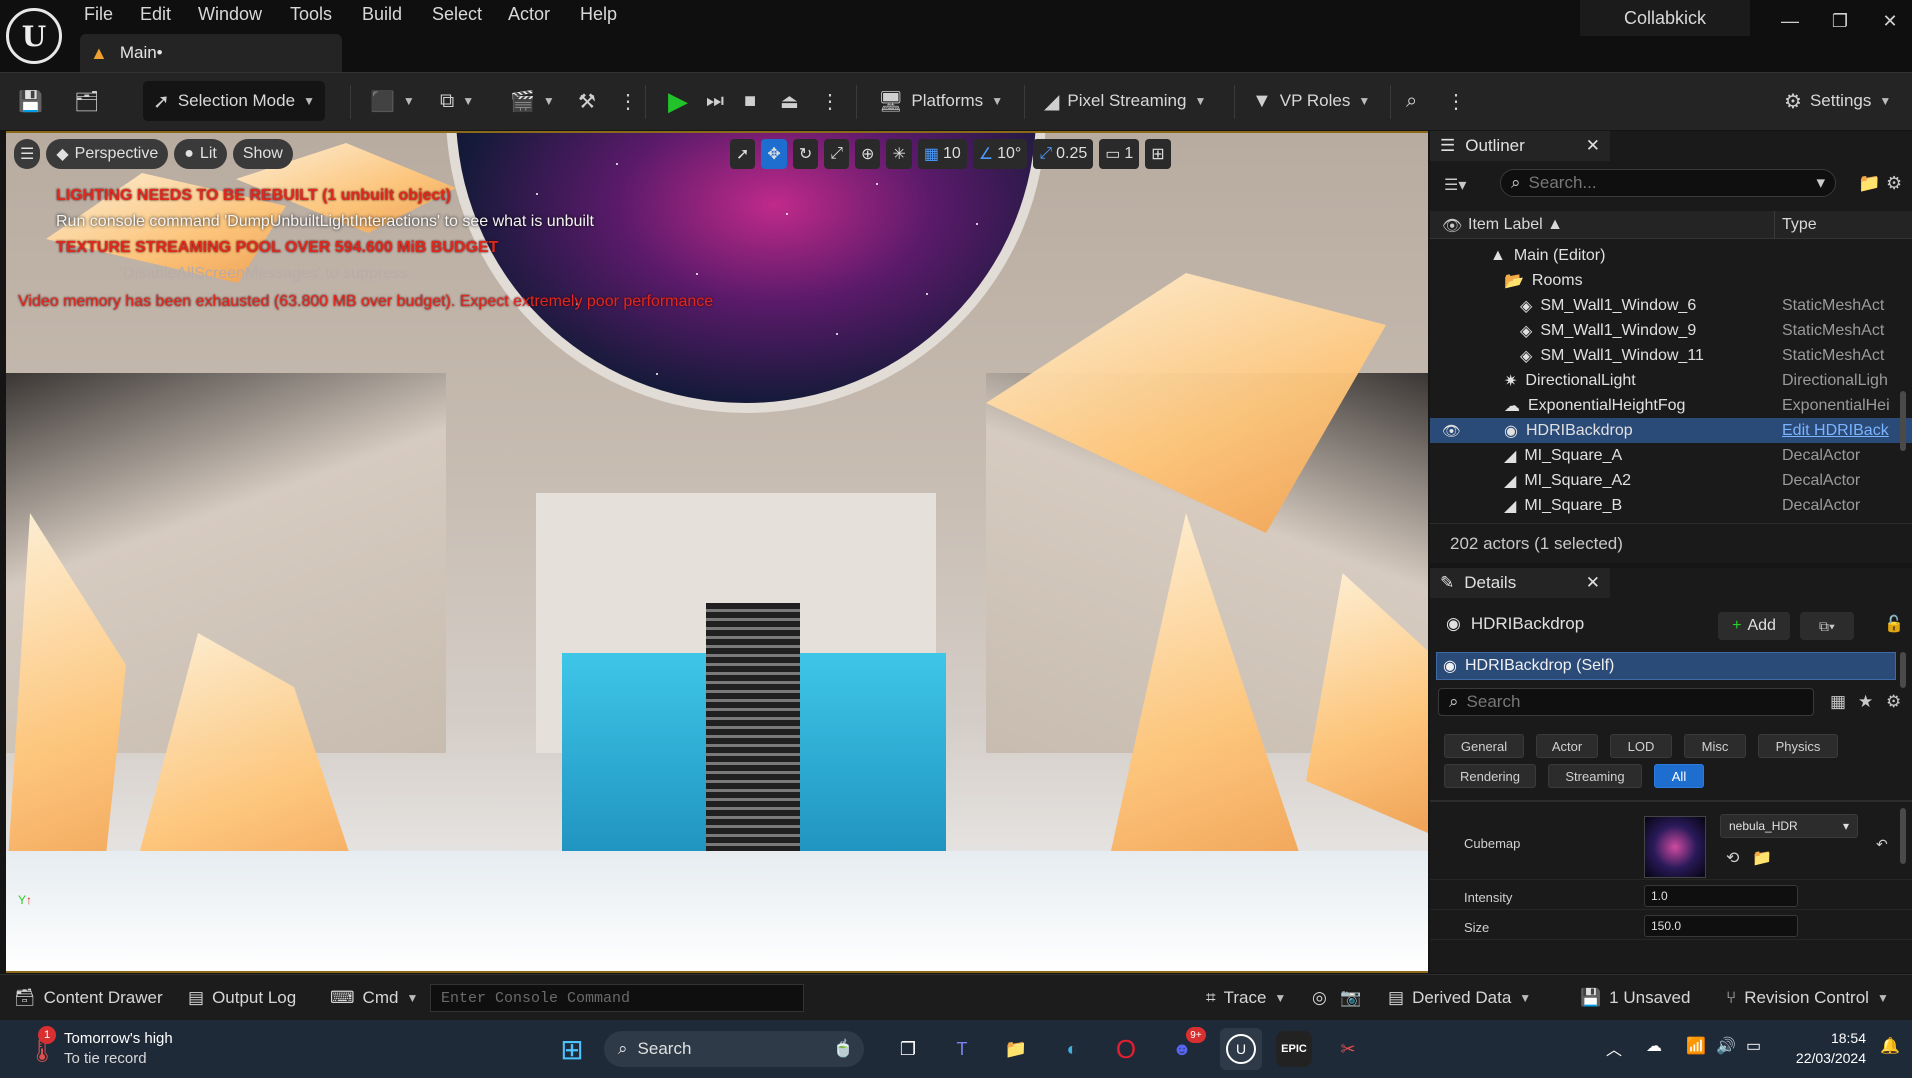 The height and width of the screenshot is (1078, 1912). What do you see at coordinates (743, 154) in the screenshot?
I see `select-tool-button: ➚` at bounding box center [743, 154].